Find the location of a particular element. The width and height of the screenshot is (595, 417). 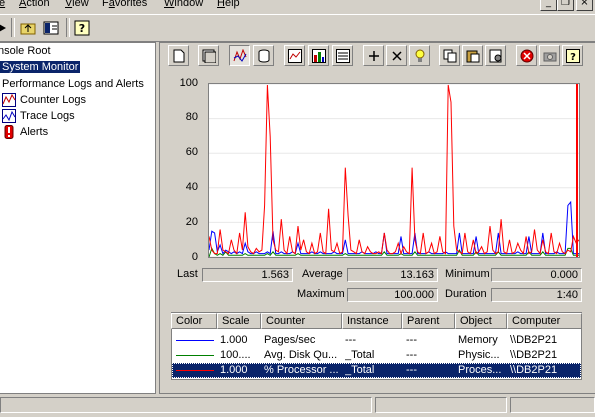

column-header-object: Object is located at coordinates (481, 321).